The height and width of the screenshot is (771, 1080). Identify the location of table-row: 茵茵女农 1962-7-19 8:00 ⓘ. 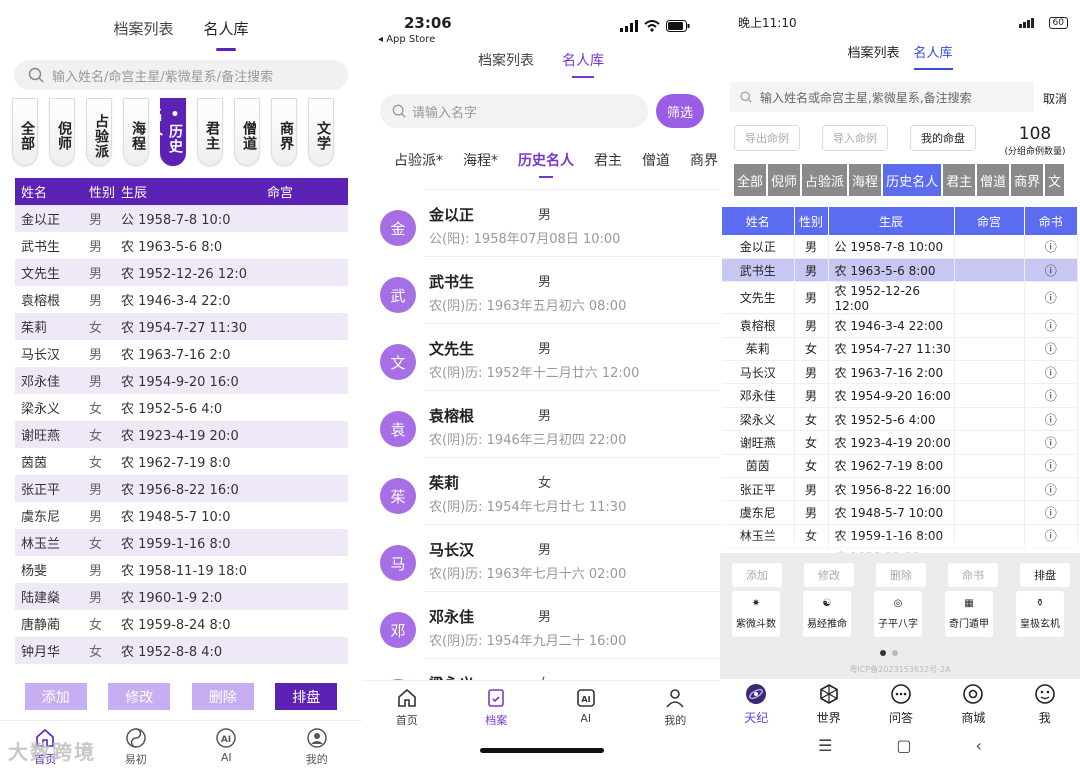
(900, 466).